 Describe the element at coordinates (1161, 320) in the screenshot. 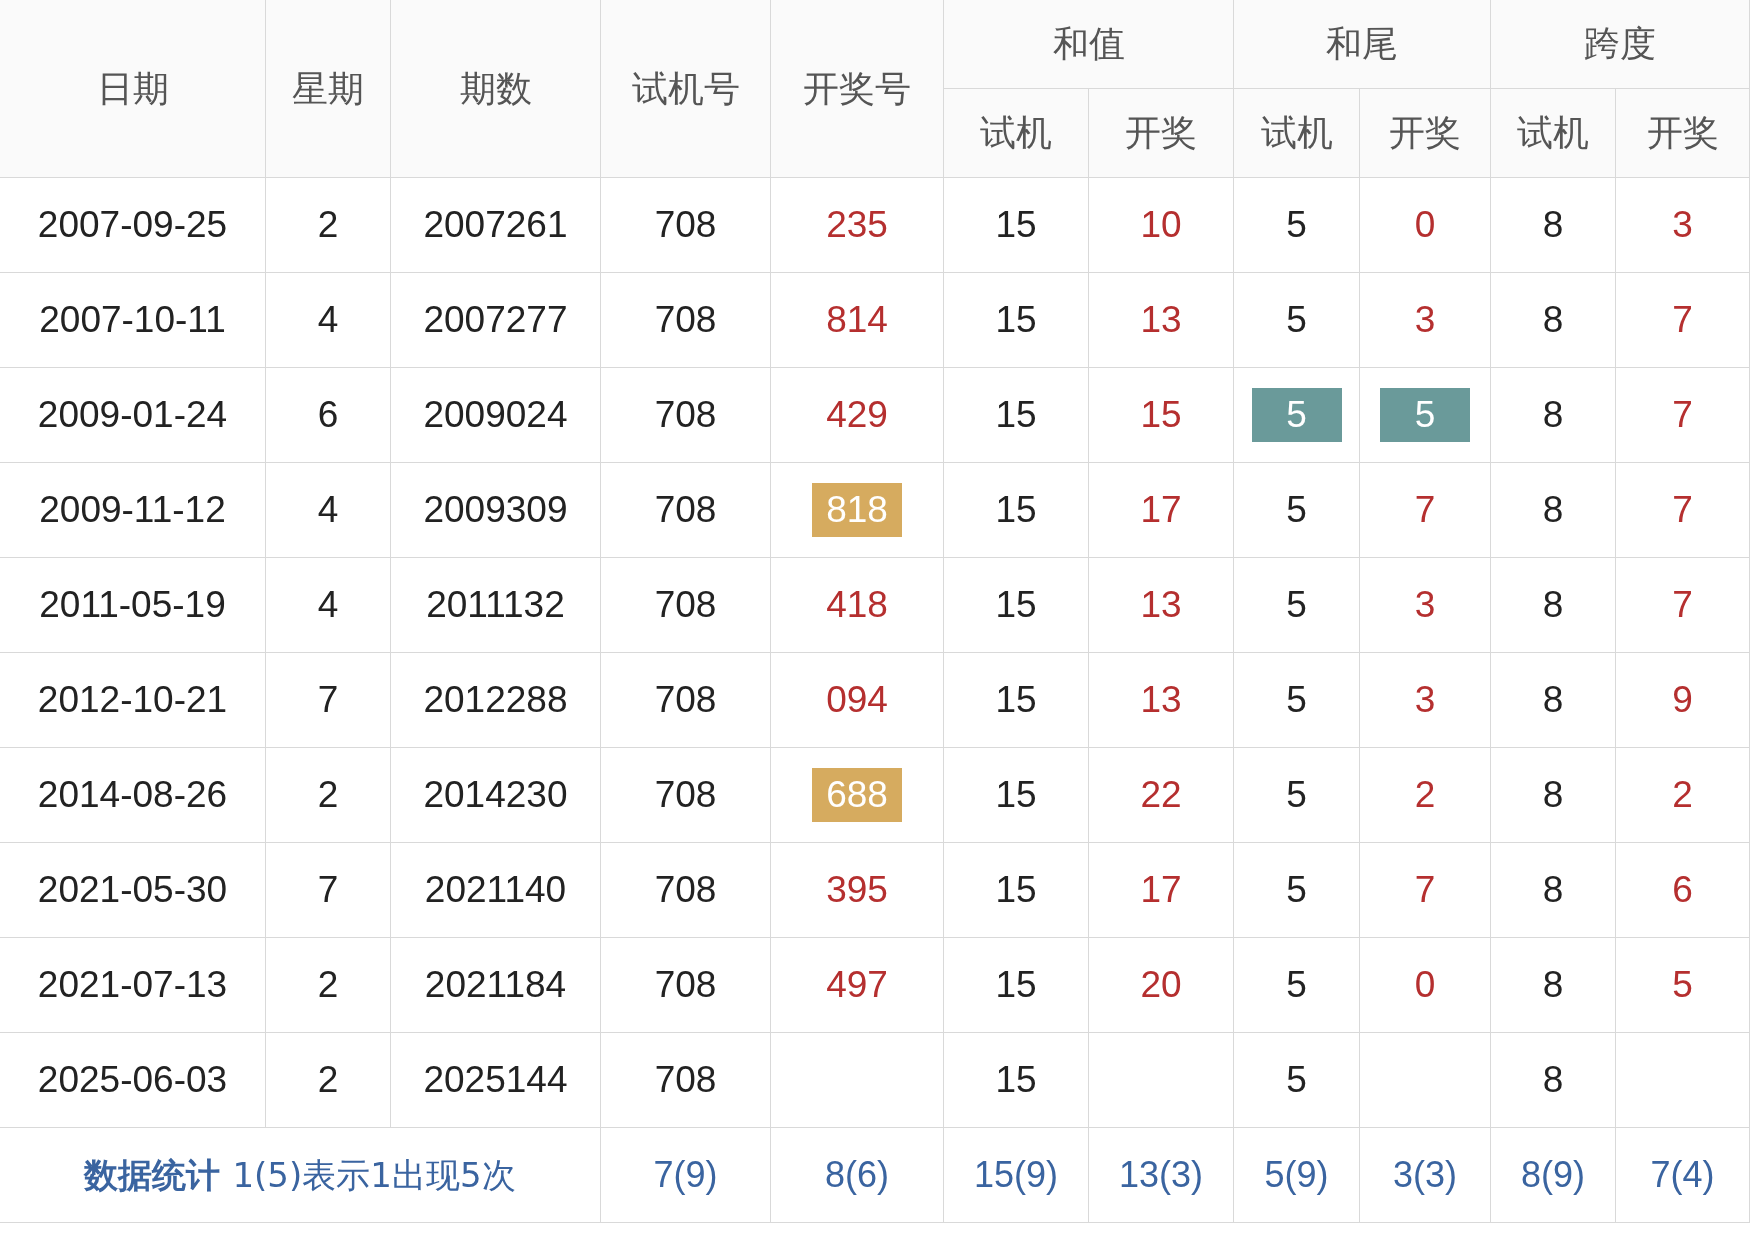

I see `table-cell-text: 13` at that location.